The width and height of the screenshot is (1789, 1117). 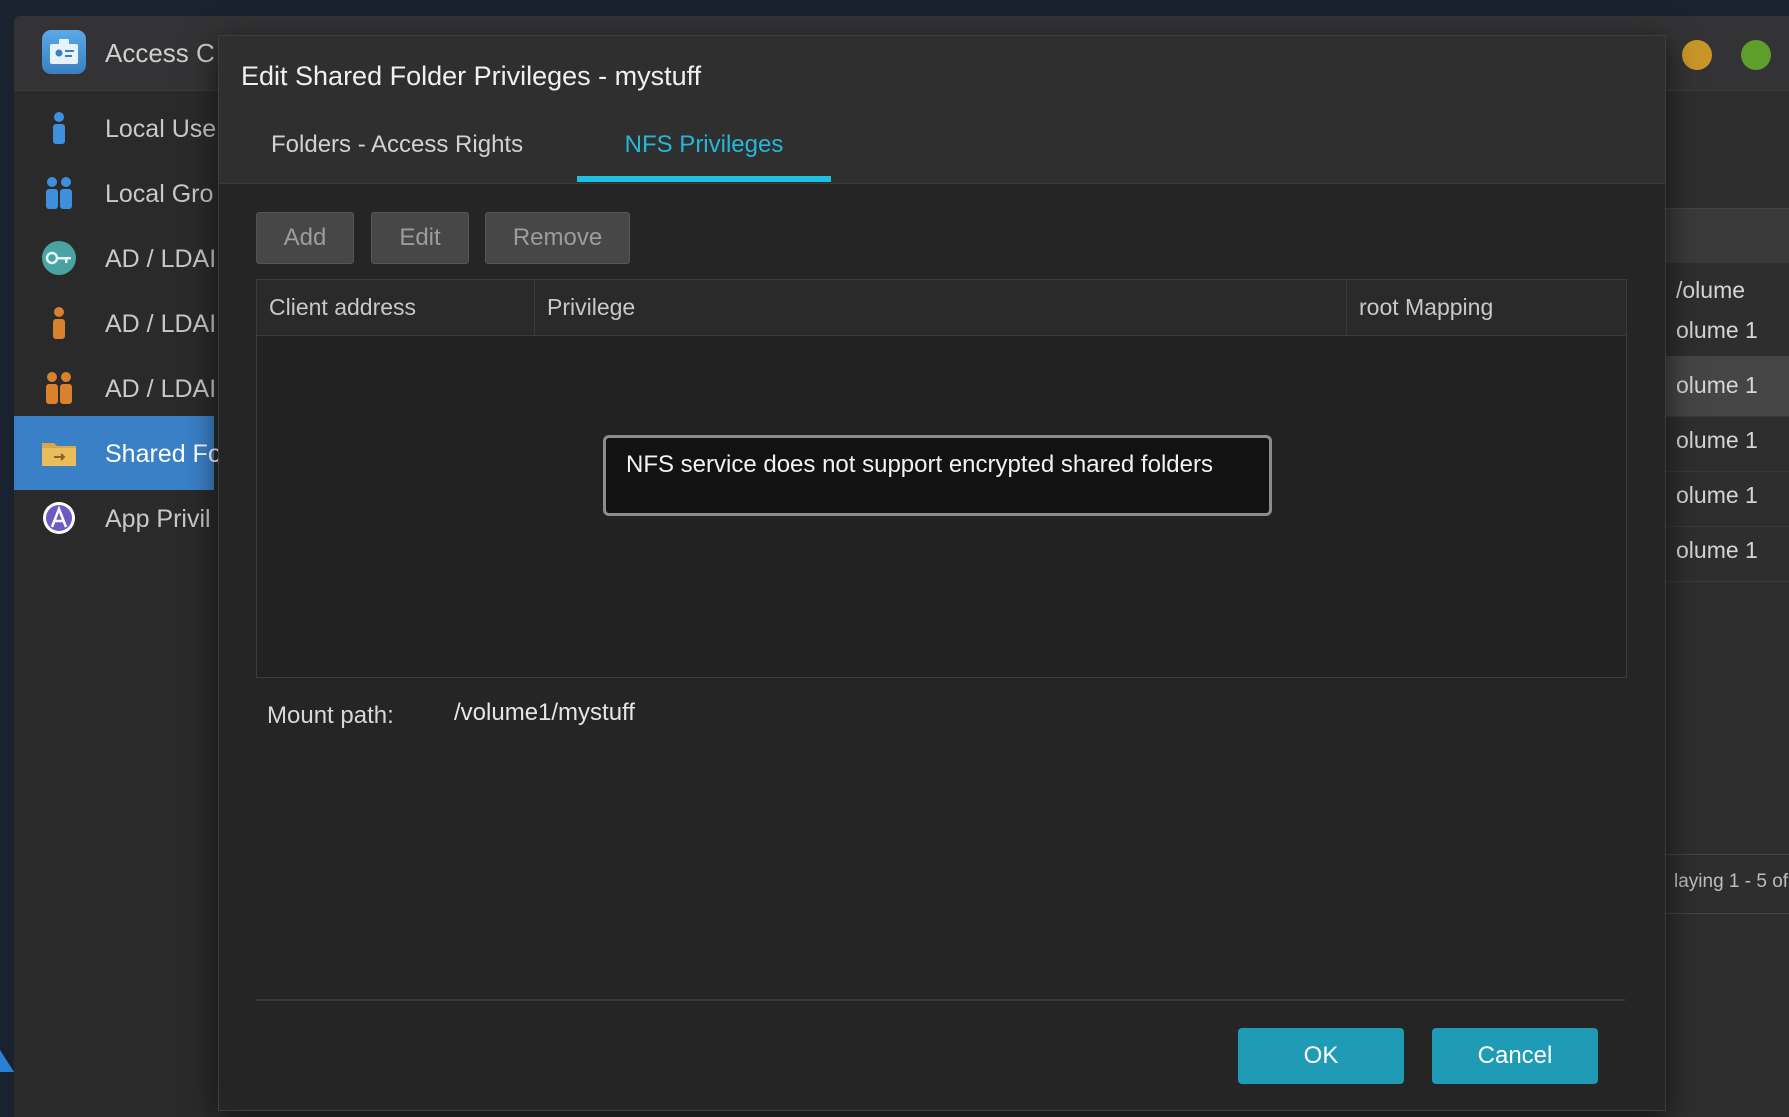 I want to click on sidebar-item-ad-ldap-domain: AD / LDAI, so click(x=115, y=258).